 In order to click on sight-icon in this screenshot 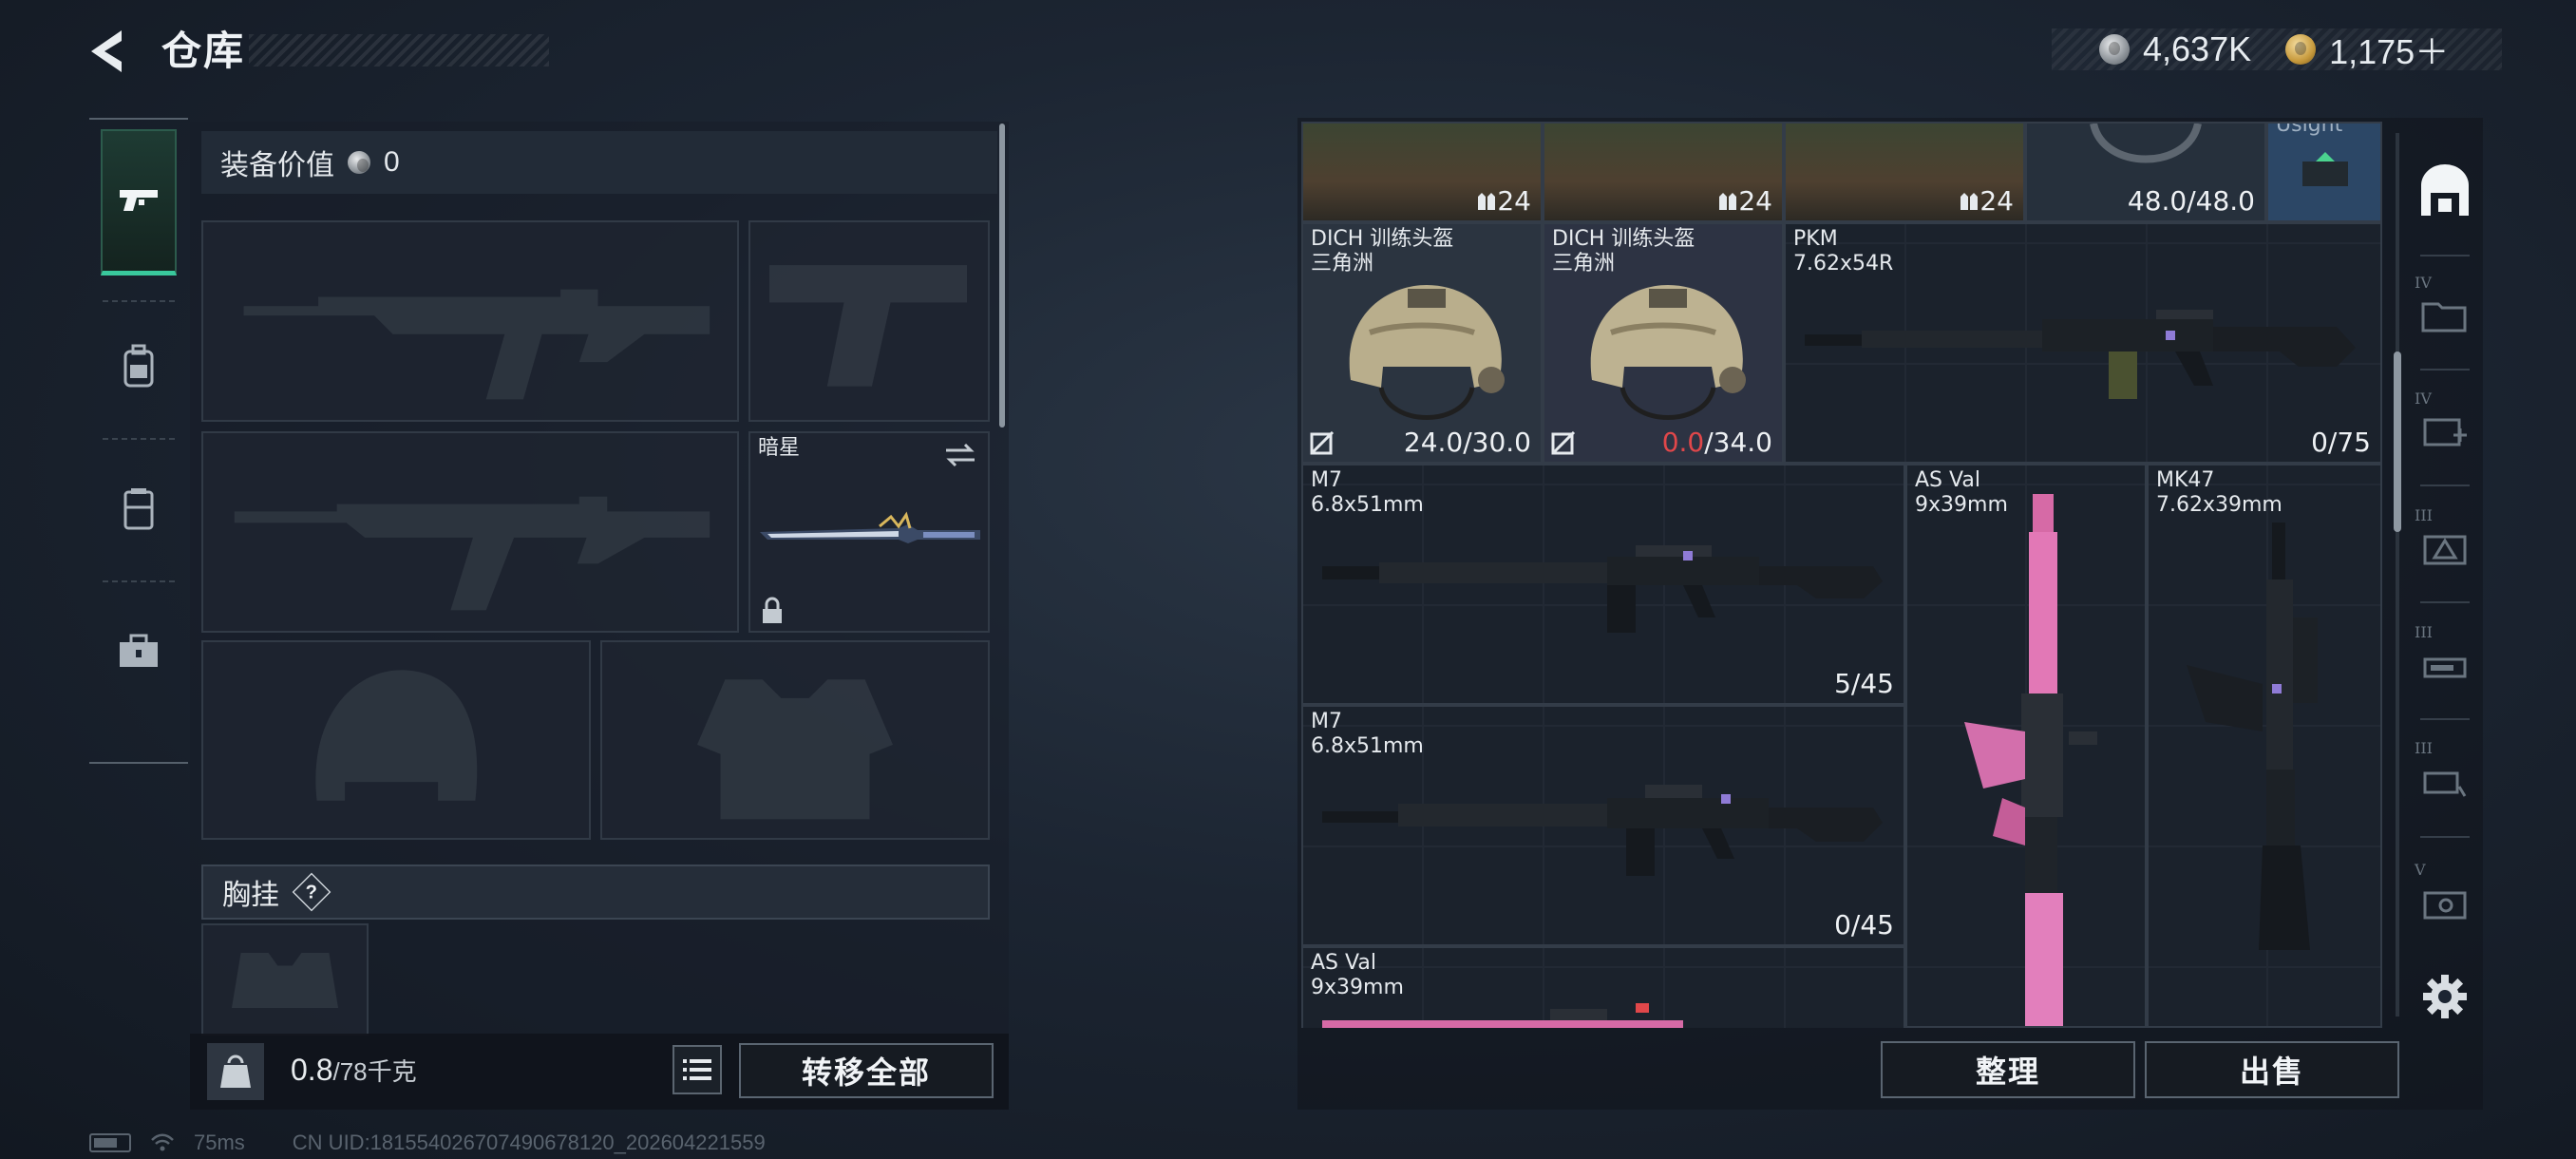, I will do `click(2325, 169)`.